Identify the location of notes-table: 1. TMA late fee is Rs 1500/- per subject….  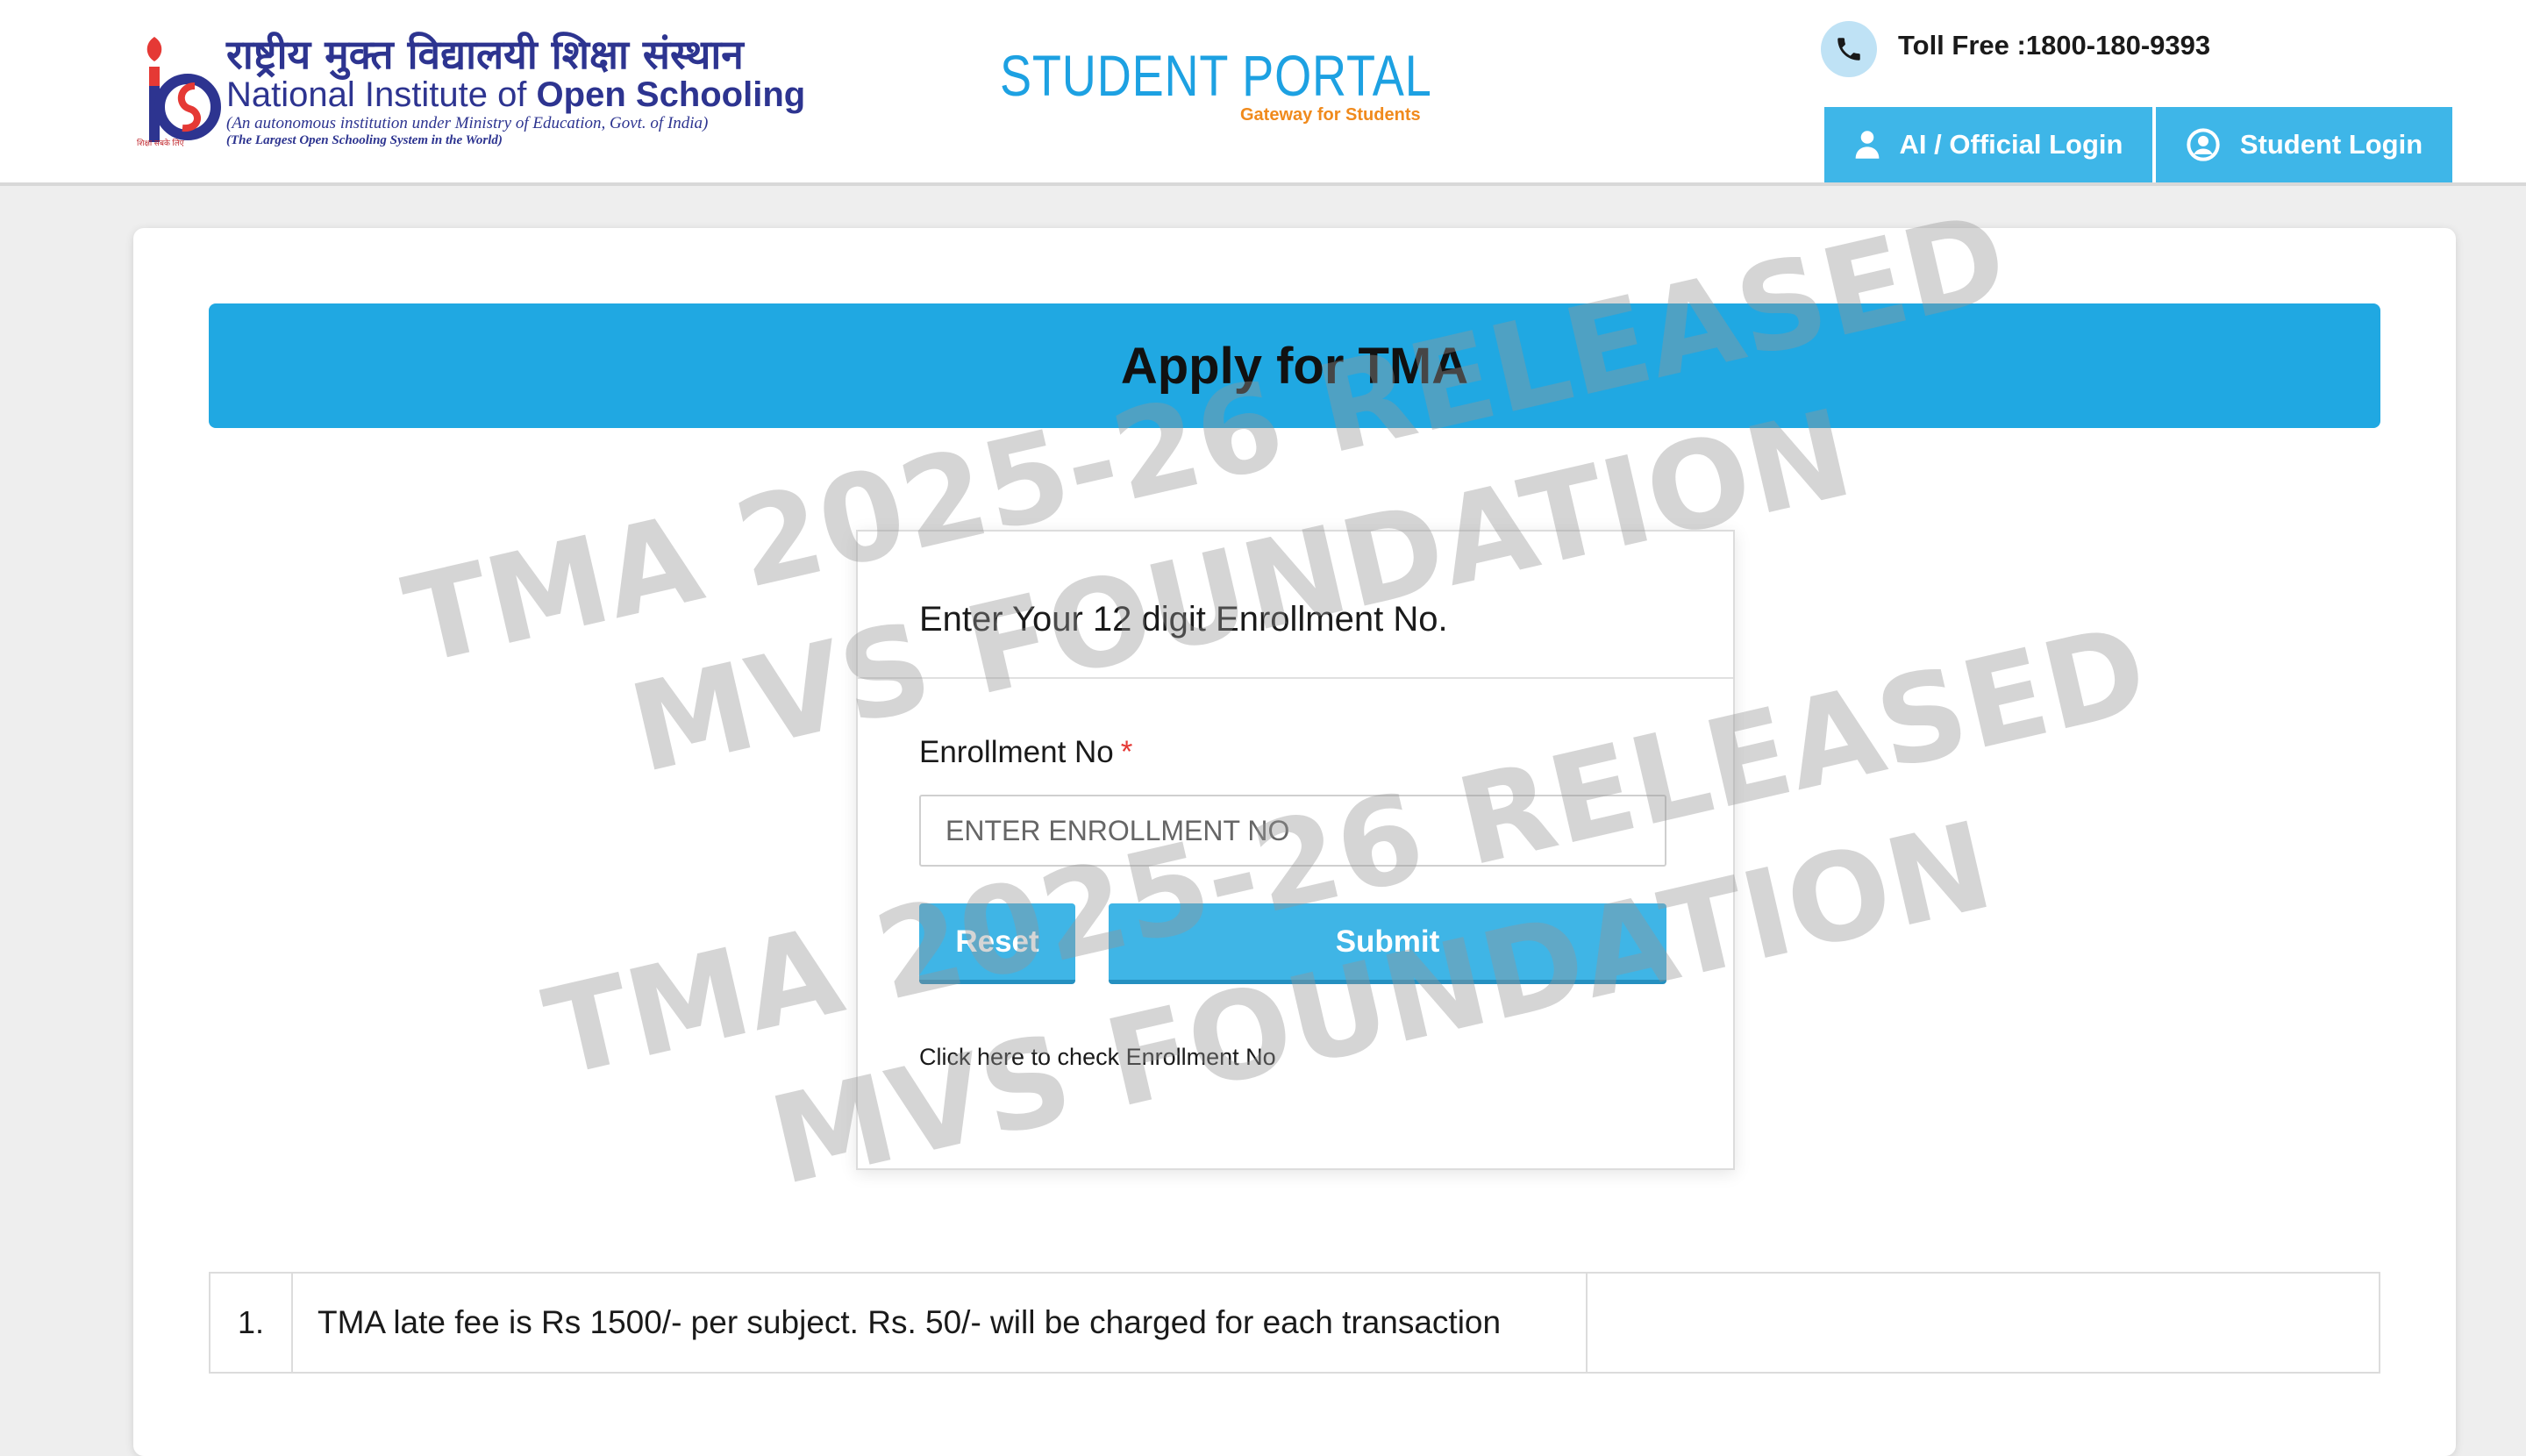
(1294, 1323).